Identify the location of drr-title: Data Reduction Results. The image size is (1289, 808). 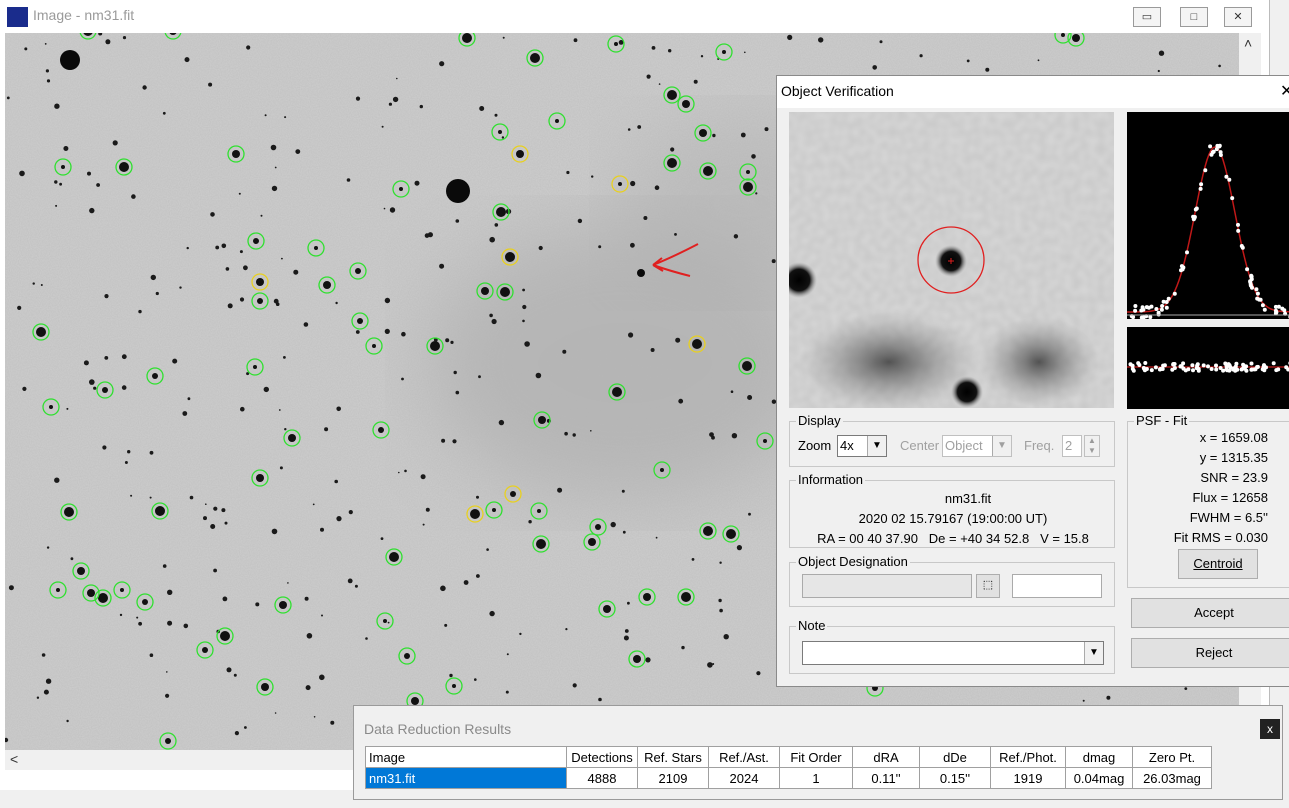
(438, 729).